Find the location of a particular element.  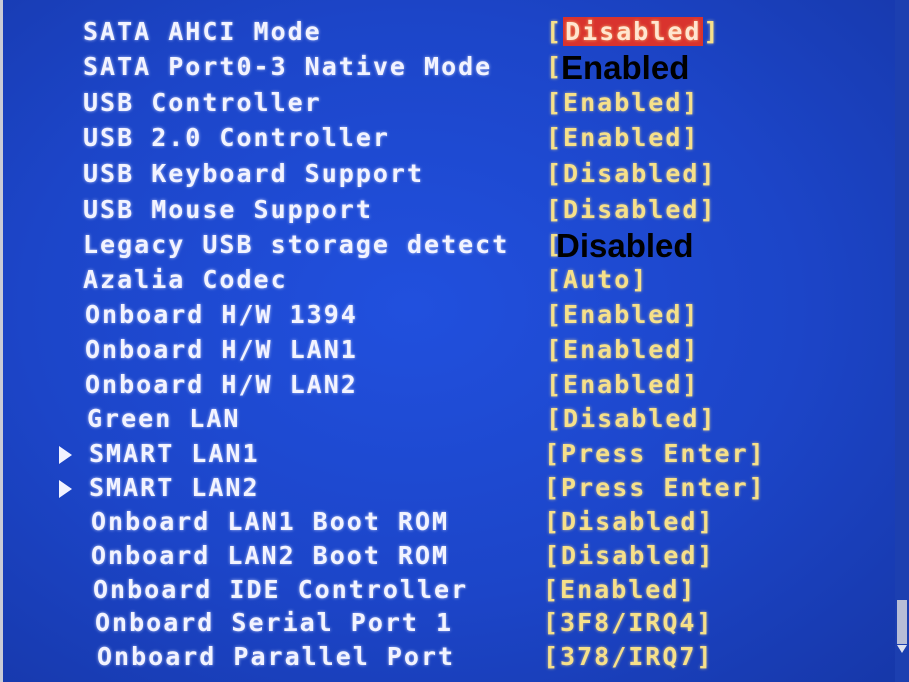

setting-label: Onboard LAN1 Boot ROM is located at coordinates (270, 521).